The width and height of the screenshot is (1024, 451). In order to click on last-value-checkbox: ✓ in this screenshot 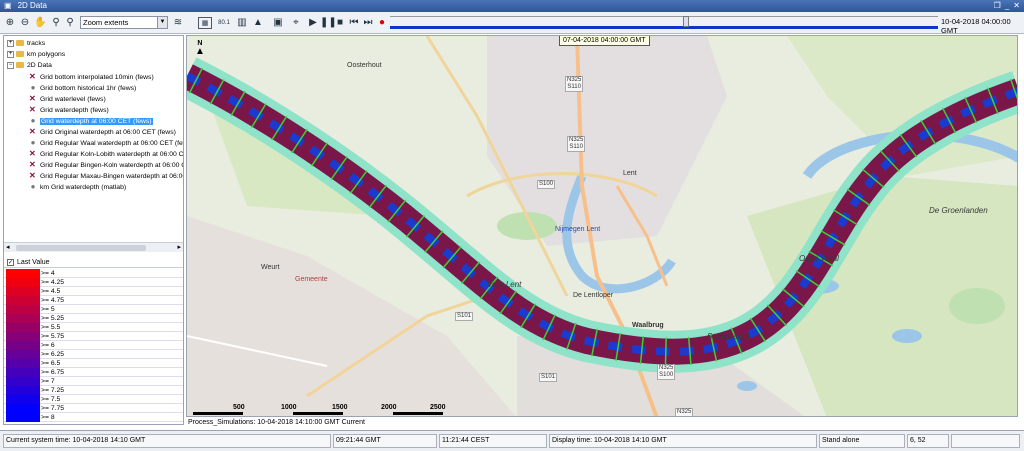, I will do `click(10, 262)`.